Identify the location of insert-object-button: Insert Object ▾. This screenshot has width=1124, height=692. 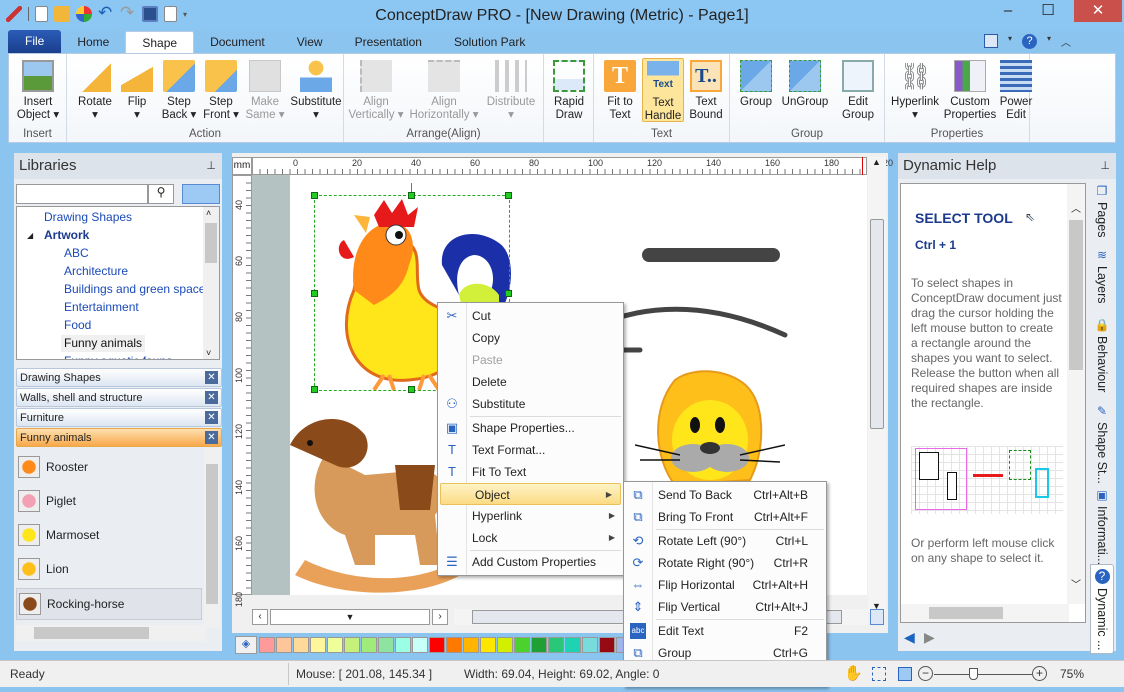
(38, 91).